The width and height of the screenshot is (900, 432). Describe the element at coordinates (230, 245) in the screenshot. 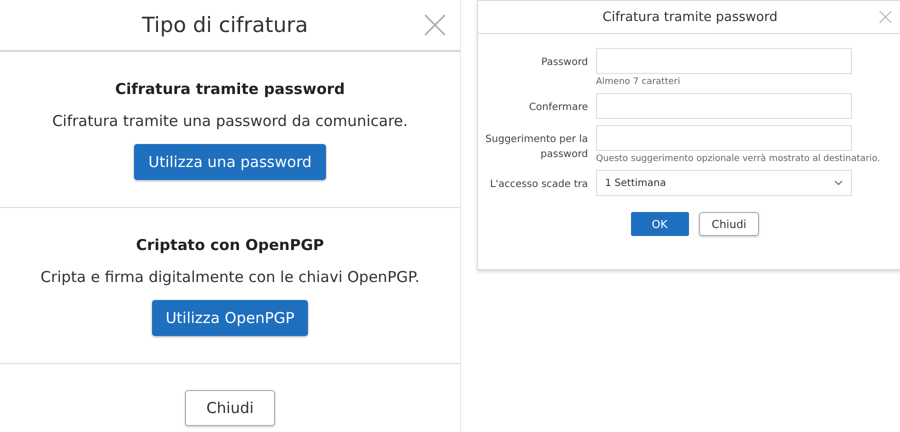

I see `section-heading: Criptato con OpenPGP` at that location.